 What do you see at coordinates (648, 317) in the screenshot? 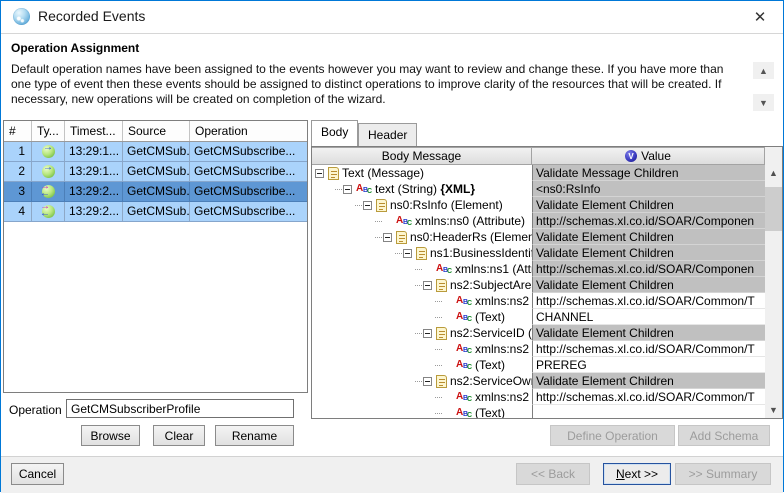
I see `tree-value-cell: CHANNEL` at bounding box center [648, 317].